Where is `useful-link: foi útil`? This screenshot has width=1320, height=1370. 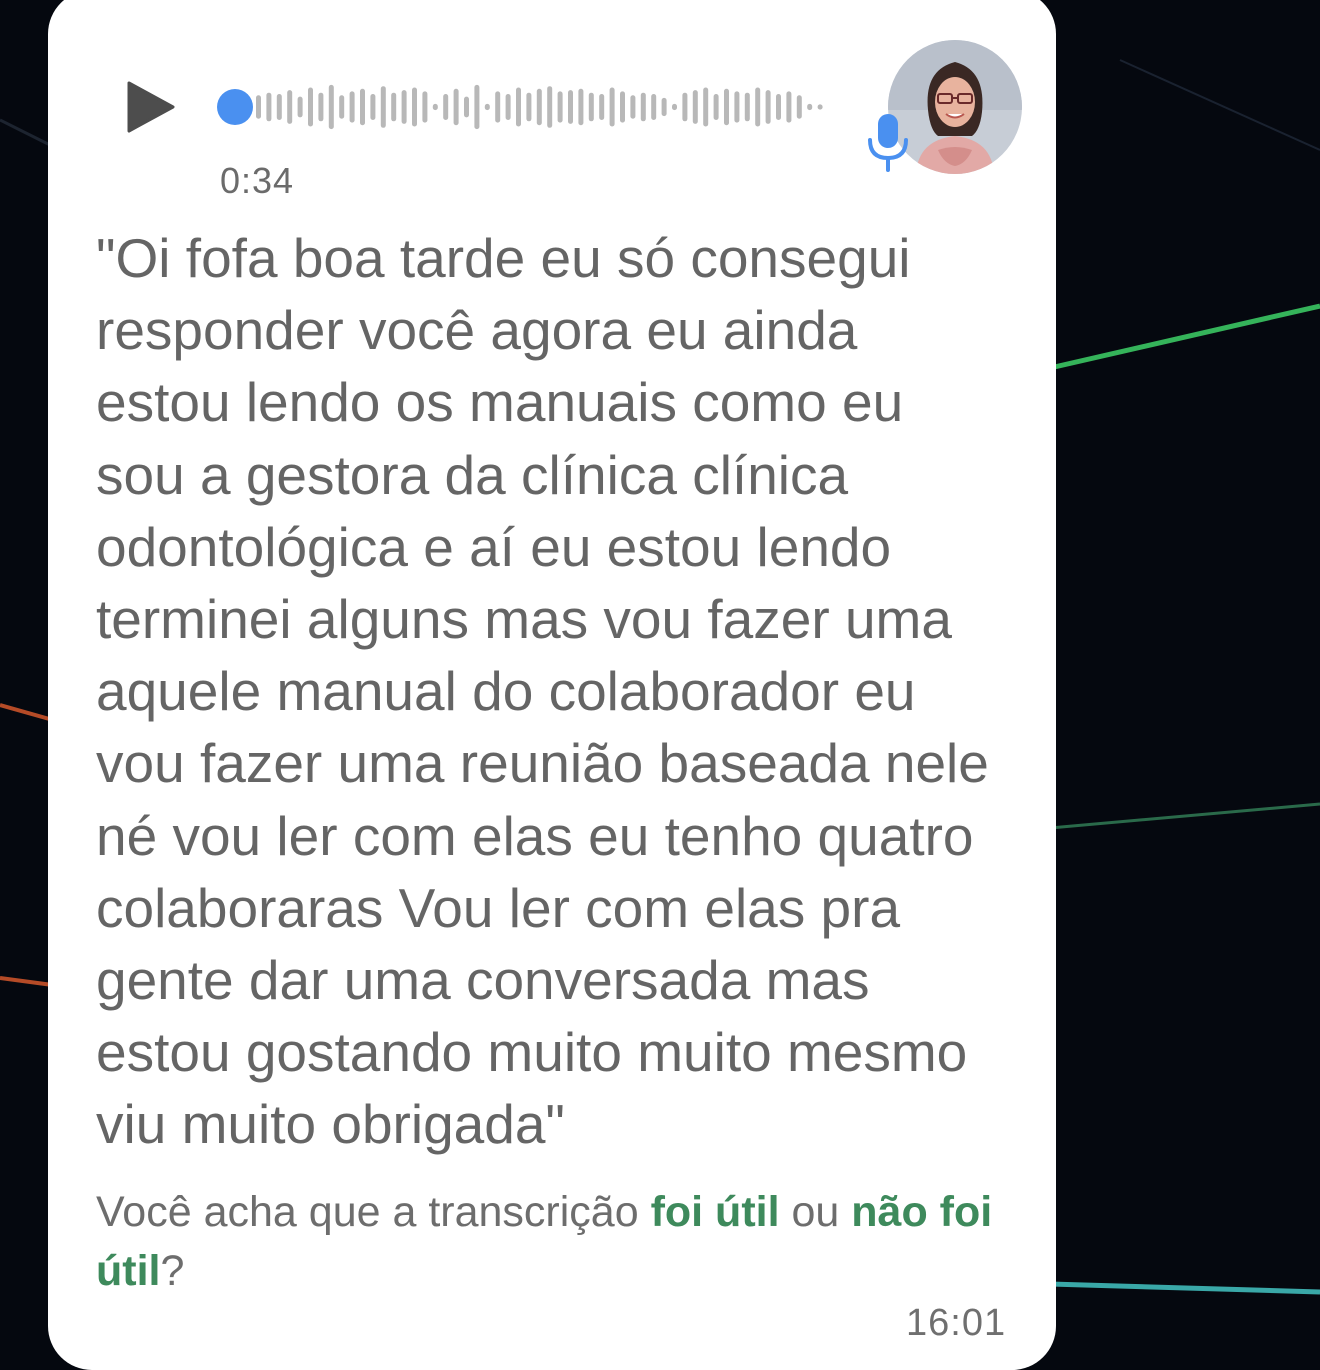 useful-link: foi útil is located at coordinates (715, 1212).